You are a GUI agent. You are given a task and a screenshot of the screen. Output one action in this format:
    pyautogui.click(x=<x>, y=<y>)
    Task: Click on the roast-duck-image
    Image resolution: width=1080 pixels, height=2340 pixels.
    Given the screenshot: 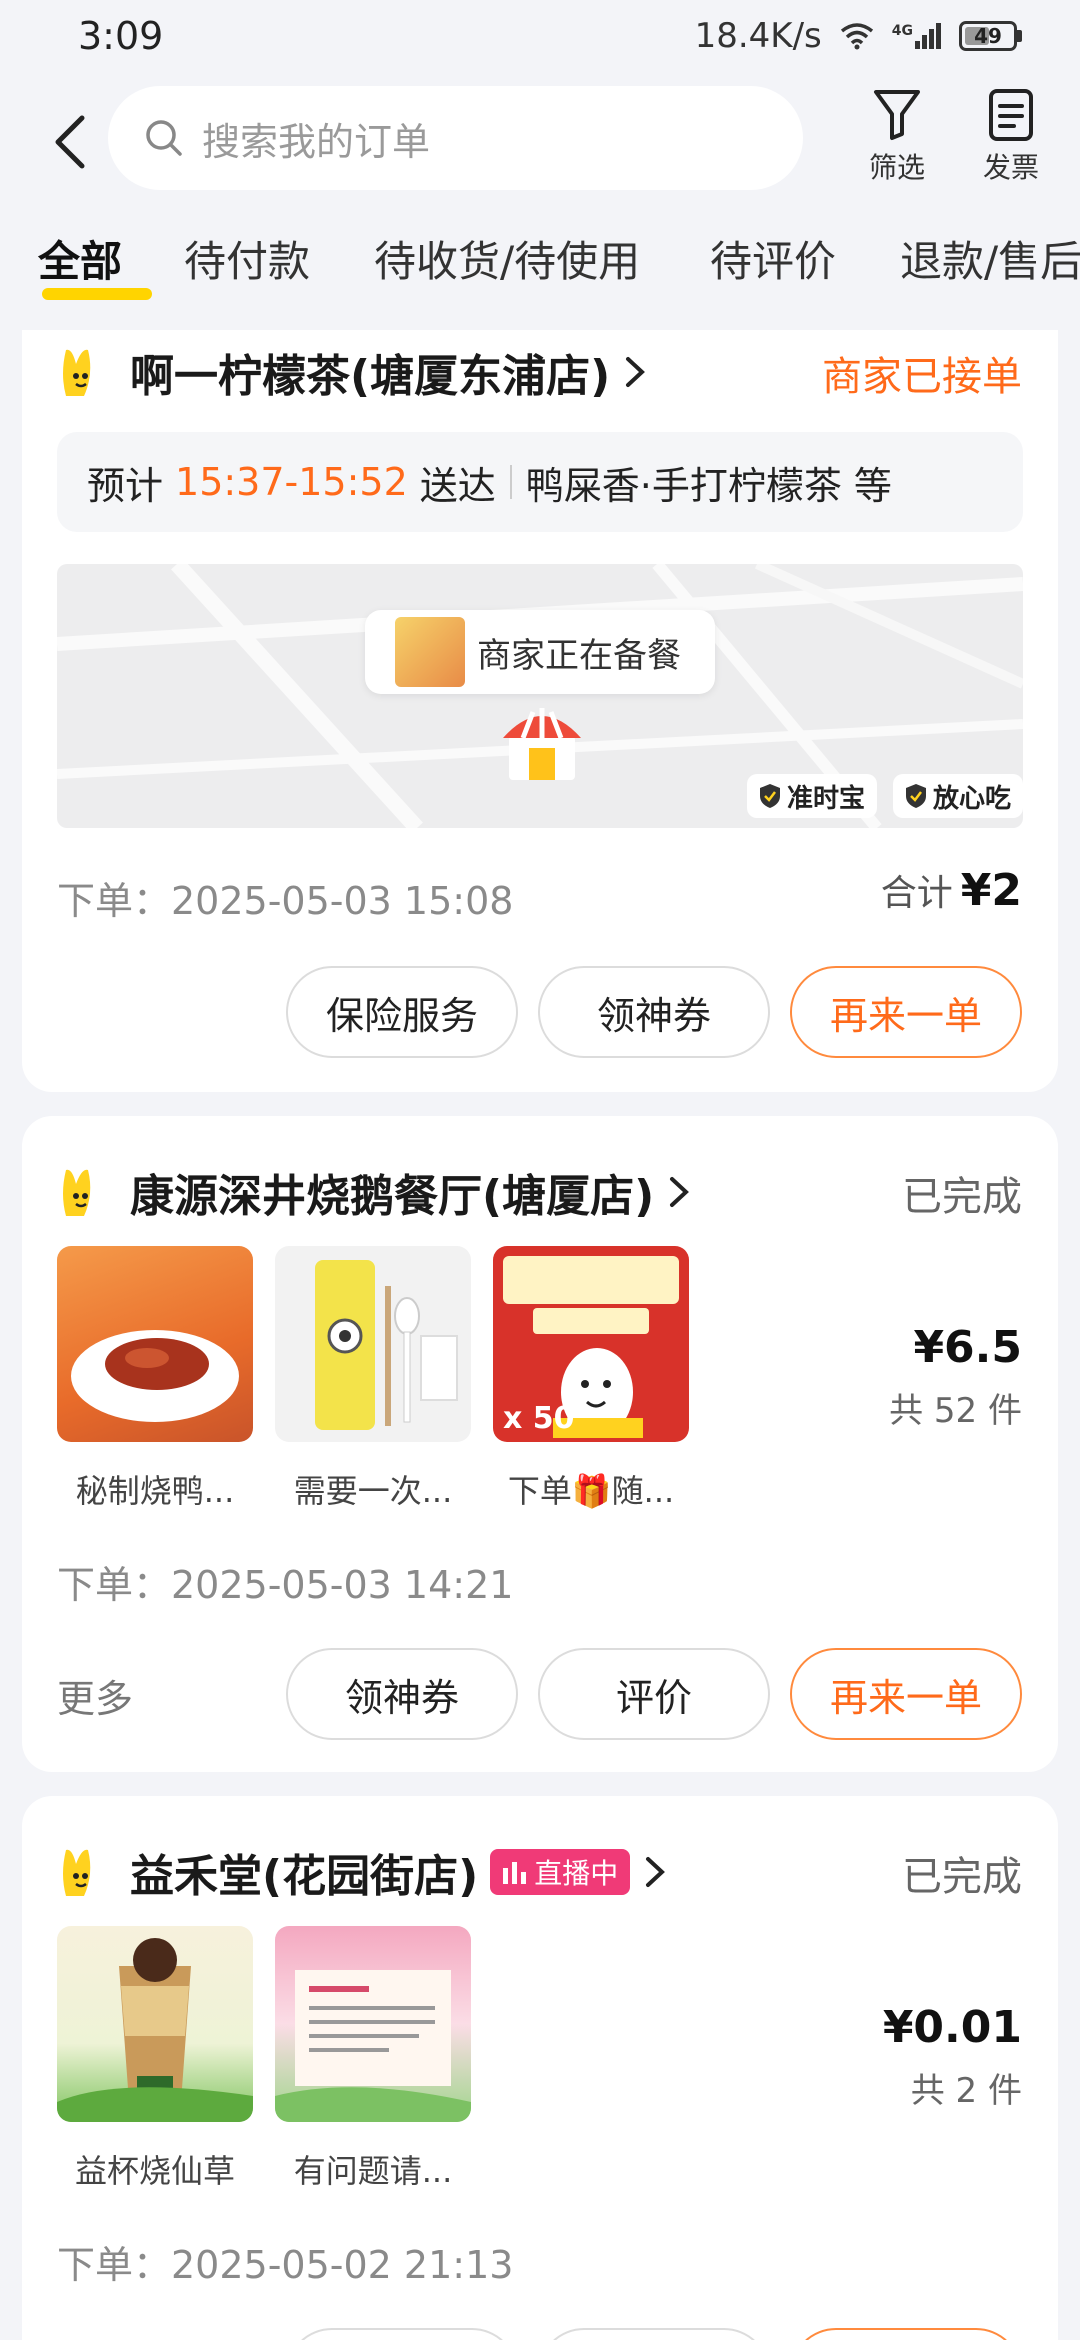 What is the action you would take?
    pyautogui.click(x=155, y=1376)
    